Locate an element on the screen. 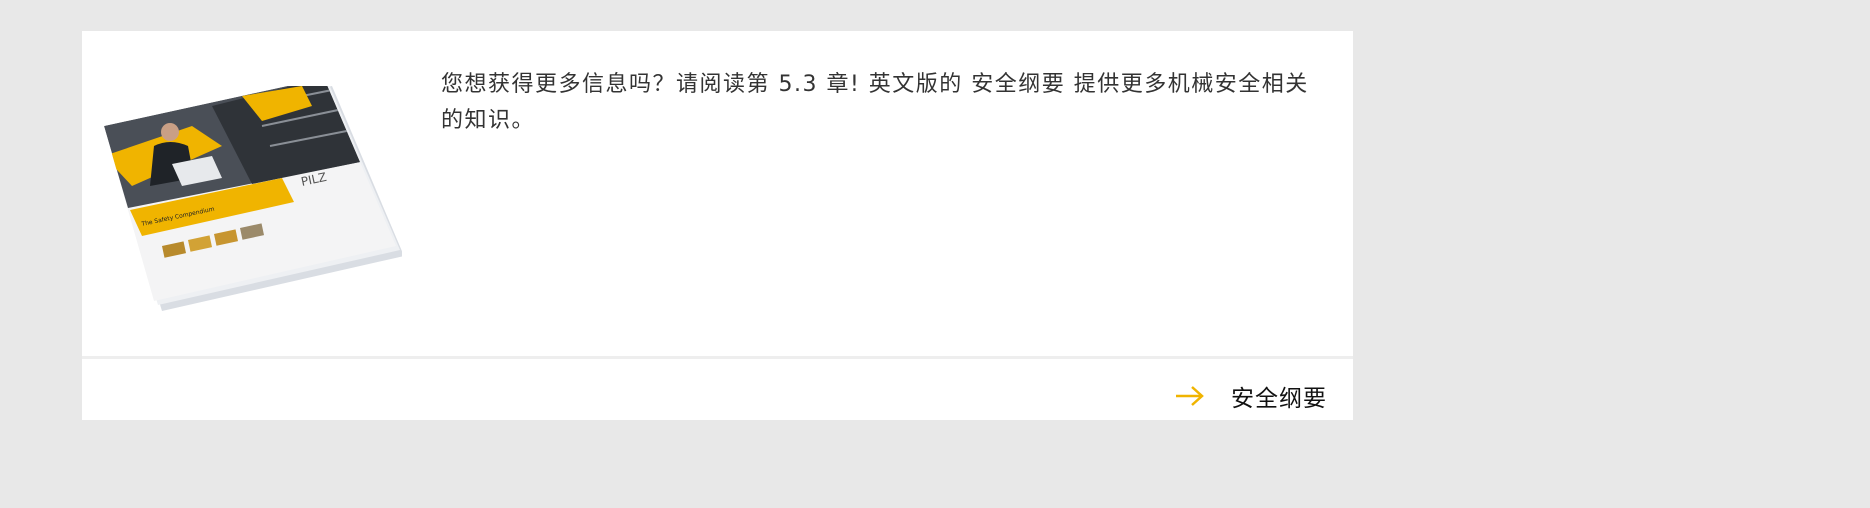  safety-compendium-link-label: 安全纲要 is located at coordinates (1279, 399).